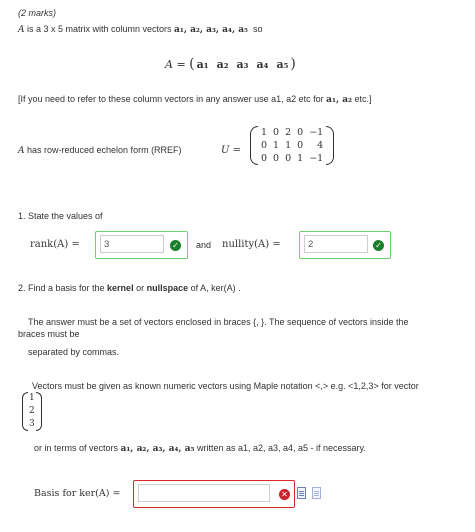  What do you see at coordinates (316, 493) in the screenshot?
I see `help-doc-icon` at bounding box center [316, 493].